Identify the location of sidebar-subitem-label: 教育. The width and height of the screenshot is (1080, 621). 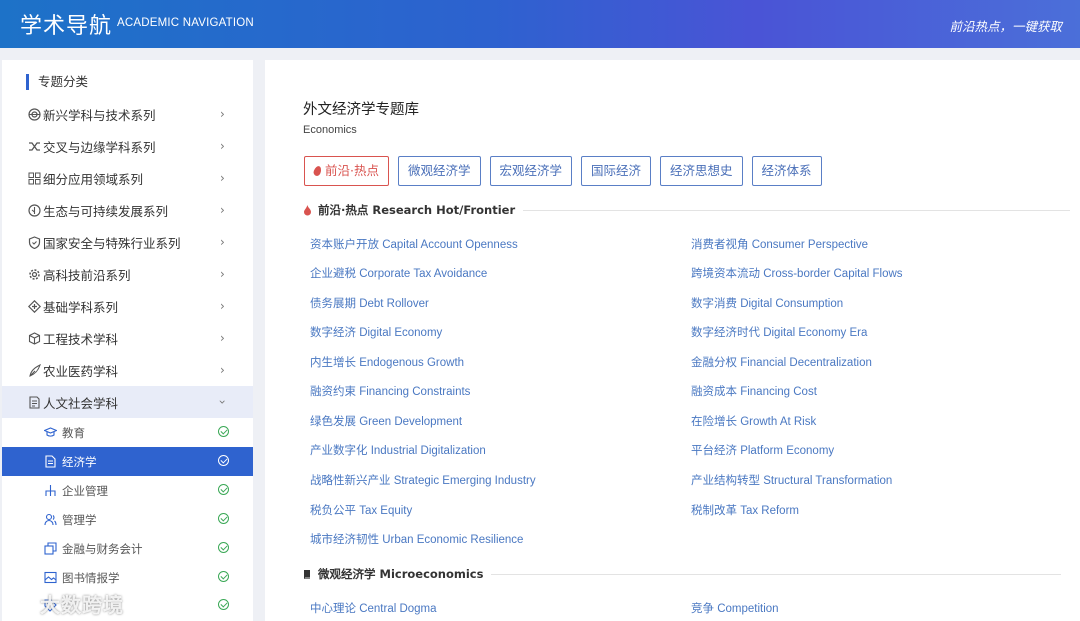
(73, 433).